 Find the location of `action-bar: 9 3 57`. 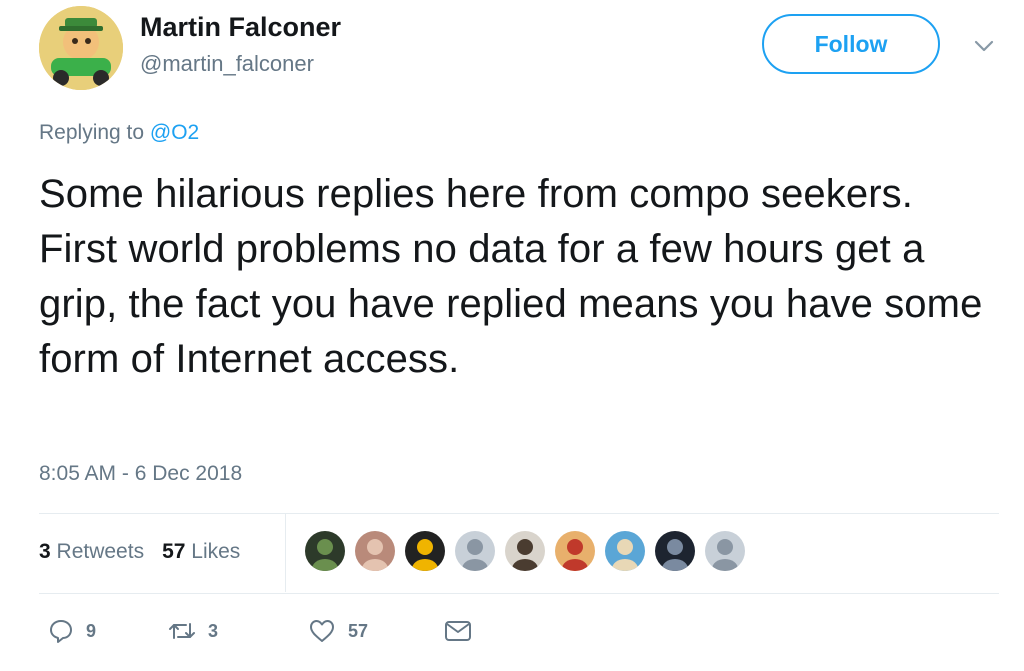

action-bar: 9 3 57 is located at coordinates (260, 631).